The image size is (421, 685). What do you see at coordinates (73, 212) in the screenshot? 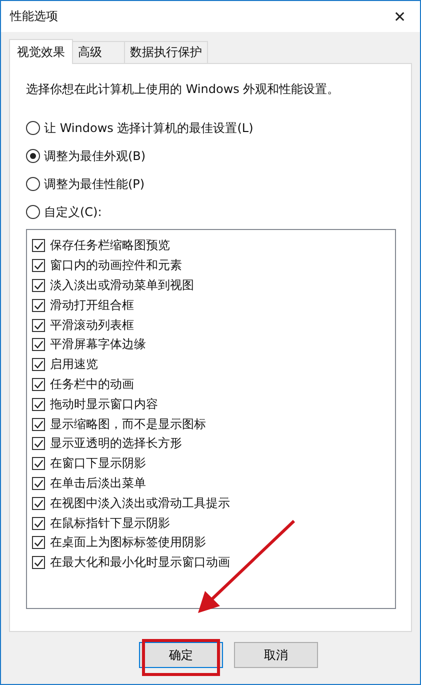
I see `radio-label: 自定义(C):` at bounding box center [73, 212].